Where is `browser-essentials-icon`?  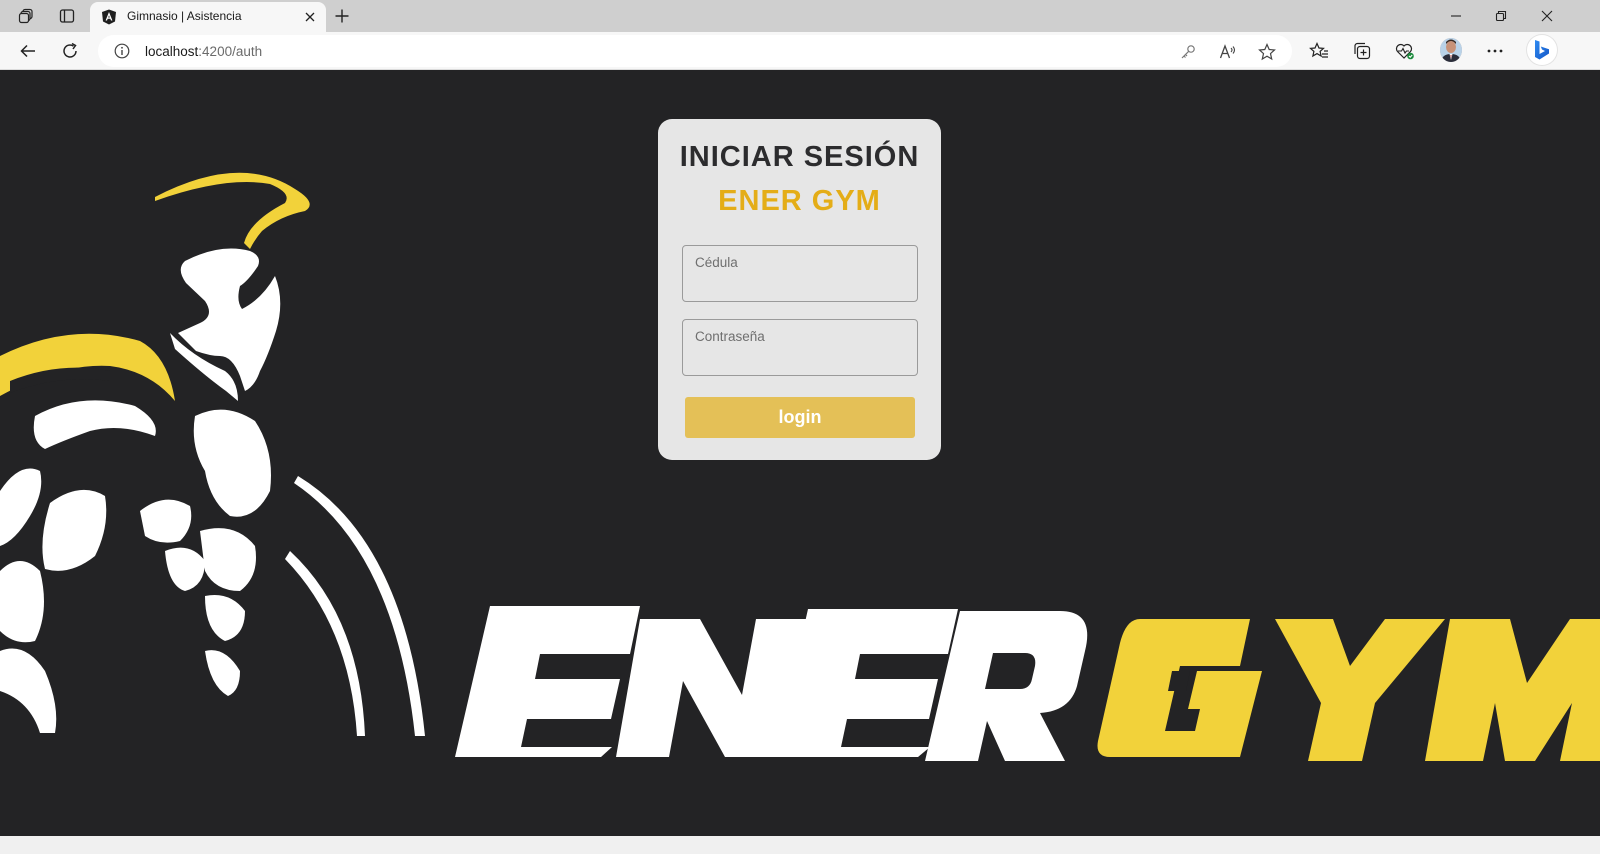
browser-essentials-icon is located at coordinates (1405, 51).